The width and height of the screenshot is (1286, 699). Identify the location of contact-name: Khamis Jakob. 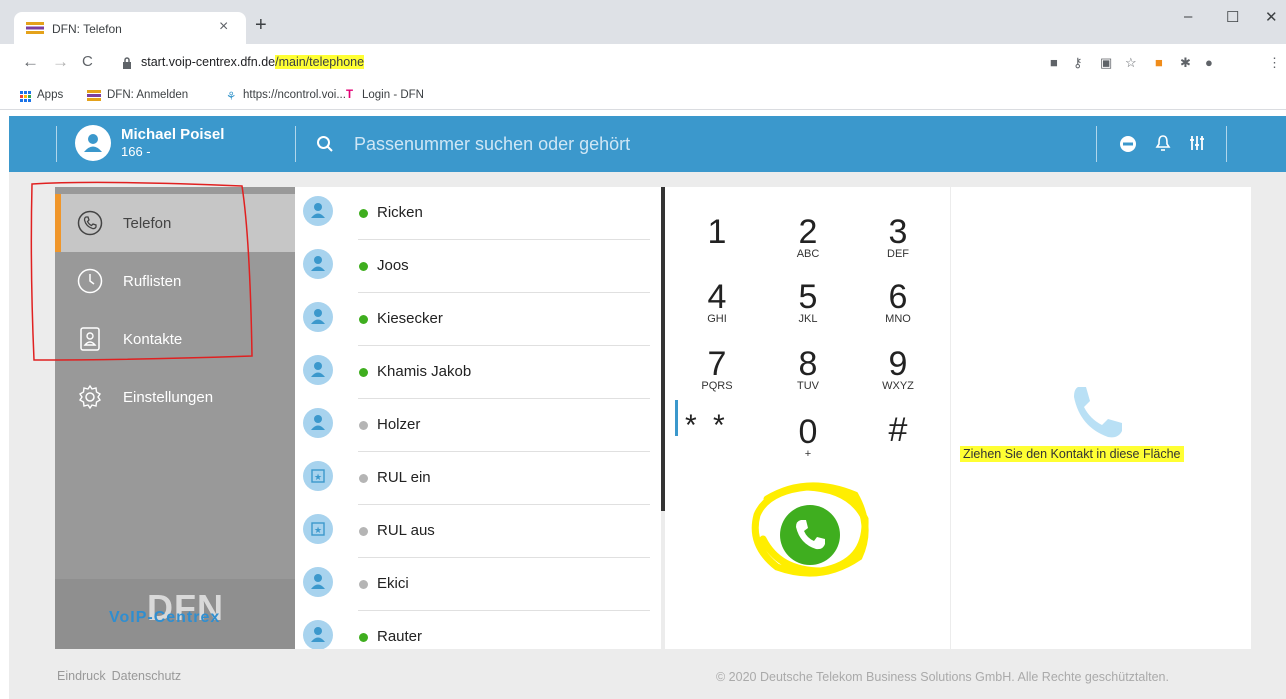
(424, 371).